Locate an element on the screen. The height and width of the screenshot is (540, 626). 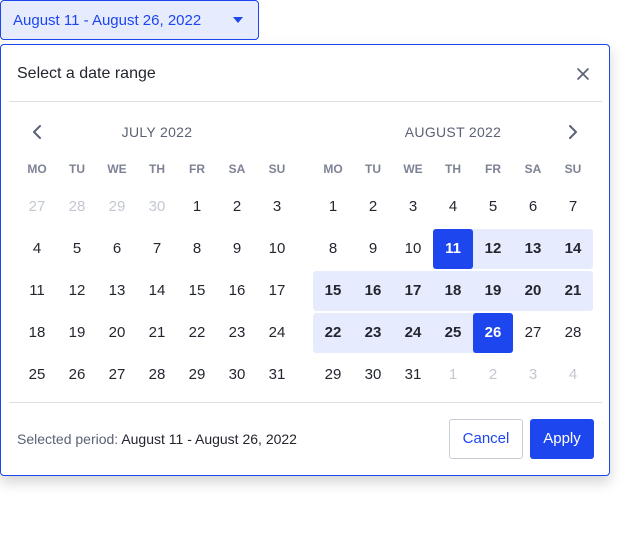
dialog-title: Select a date range is located at coordinates (86, 73).